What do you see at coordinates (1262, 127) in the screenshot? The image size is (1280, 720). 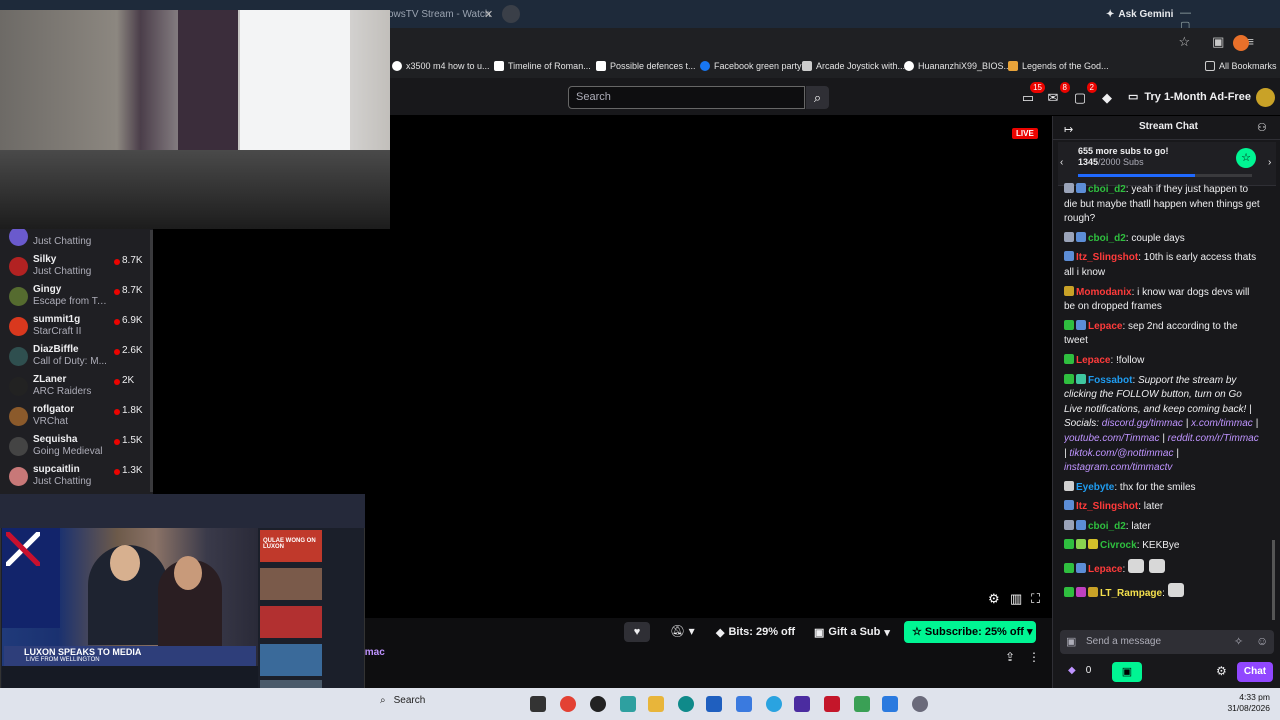 I see `chat-users-icon: ⚇` at bounding box center [1262, 127].